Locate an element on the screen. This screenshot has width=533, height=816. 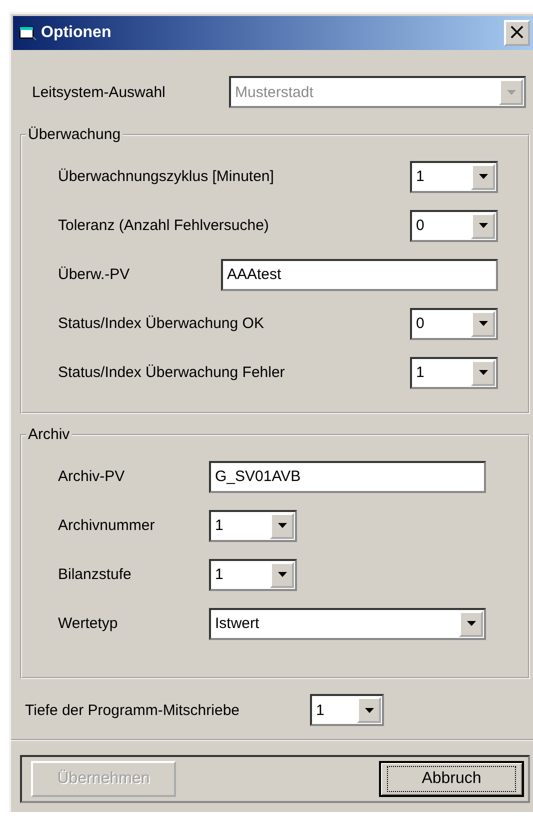
group-title: Überwachung is located at coordinates (74, 135).